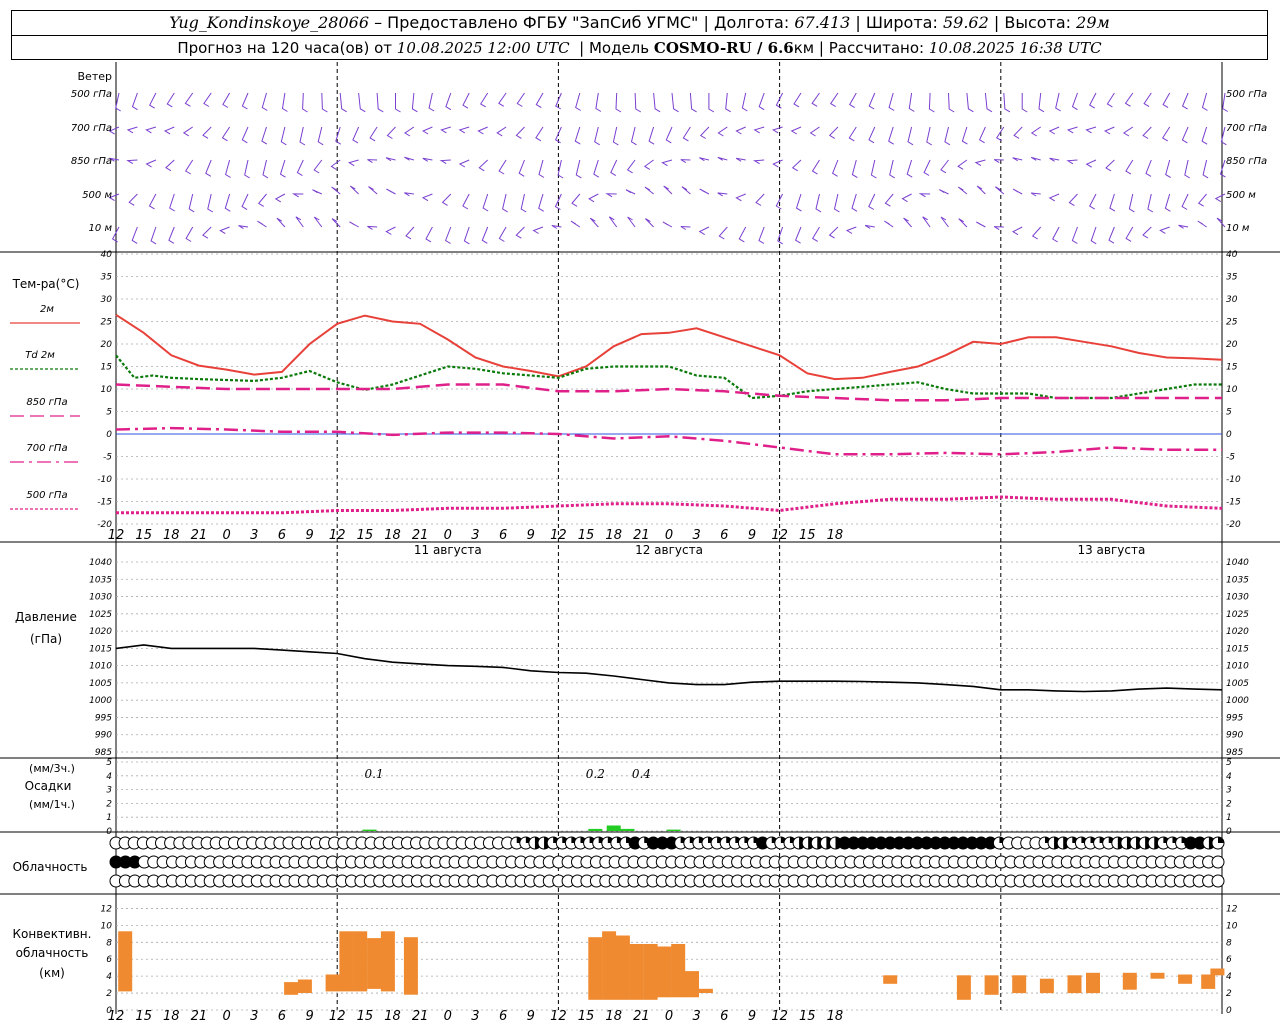 This screenshot has width=1280, height=1024. Describe the element at coordinates (1232, 300) in the screenshot. I see `y-tick-label-right: 30` at that location.